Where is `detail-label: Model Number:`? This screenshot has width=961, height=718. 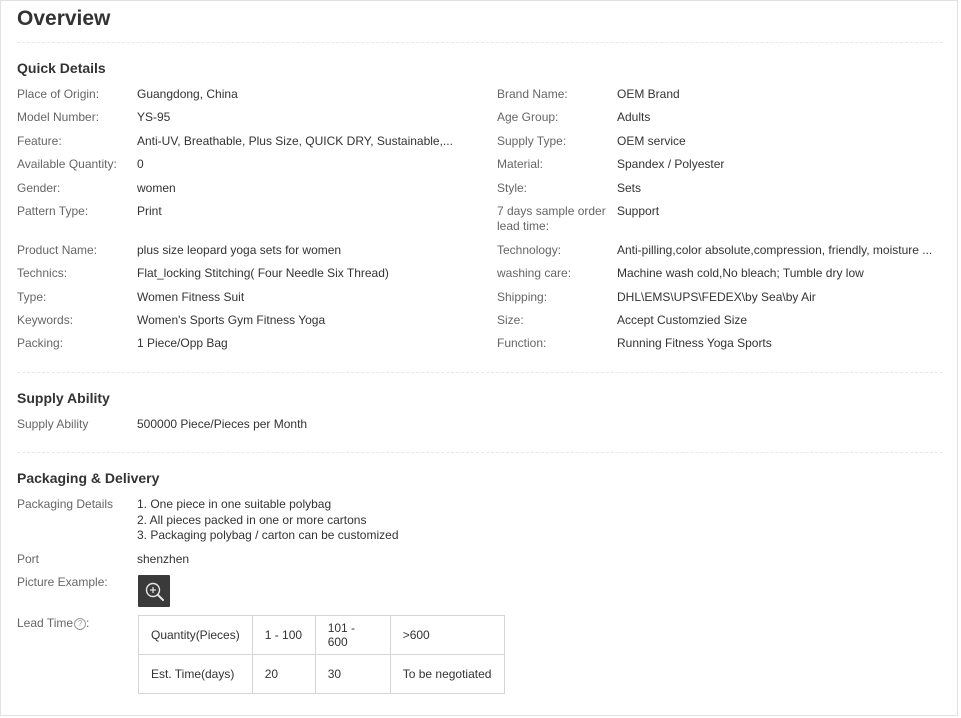
detail-label: Model Number: is located at coordinates (58, 117).